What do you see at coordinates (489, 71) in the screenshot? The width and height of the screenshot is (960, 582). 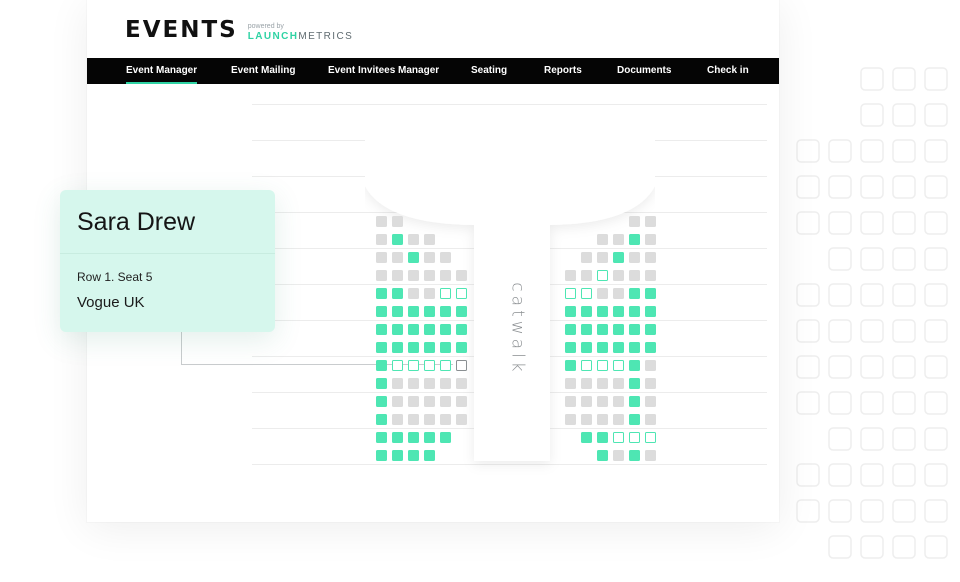 I see `nav-seating: Seating` at bounding box center [489, 71].